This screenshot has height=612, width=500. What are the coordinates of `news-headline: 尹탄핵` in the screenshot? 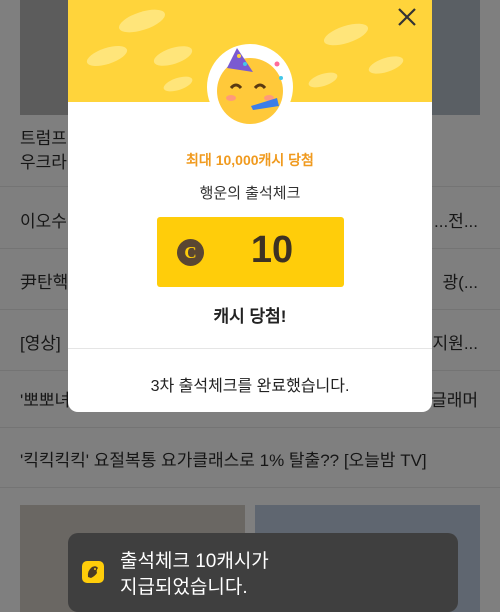 It's located at (44, 280).